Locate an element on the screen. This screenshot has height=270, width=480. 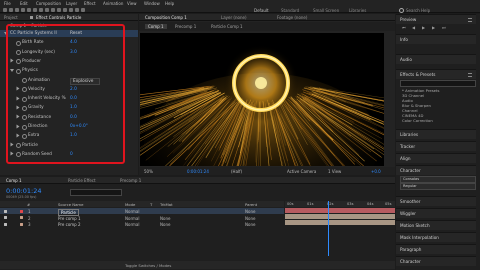
panel-smoother: Smoother is located at coordinates (436, 201).